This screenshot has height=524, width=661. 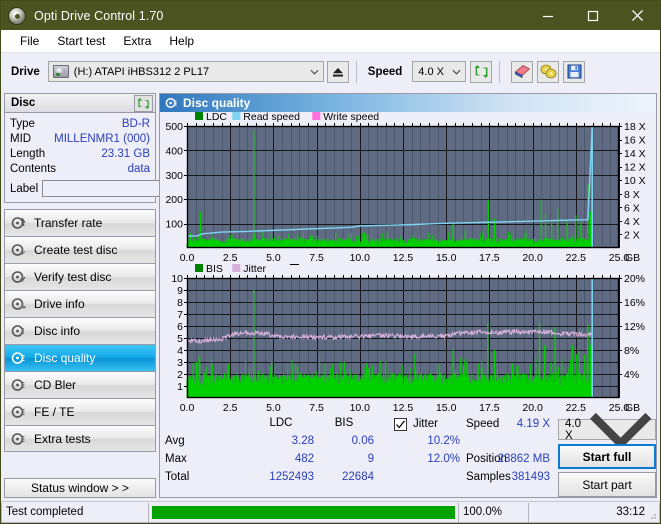 I want to click on jitter-checkbox, so click(x=400, y=424).